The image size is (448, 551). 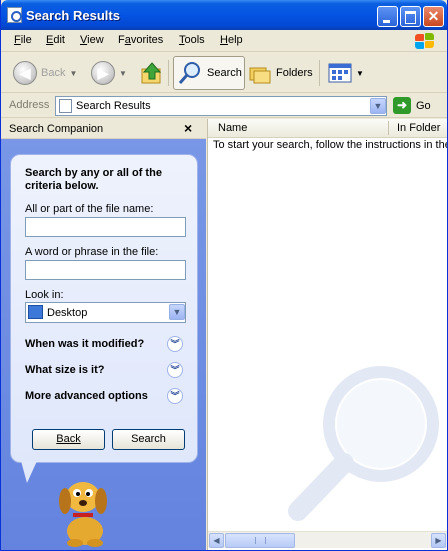 What do you see at coordinates (140, 40) in the screenshot?
I see `menu-favorites: Favorites` at bounding box center [140, 40].